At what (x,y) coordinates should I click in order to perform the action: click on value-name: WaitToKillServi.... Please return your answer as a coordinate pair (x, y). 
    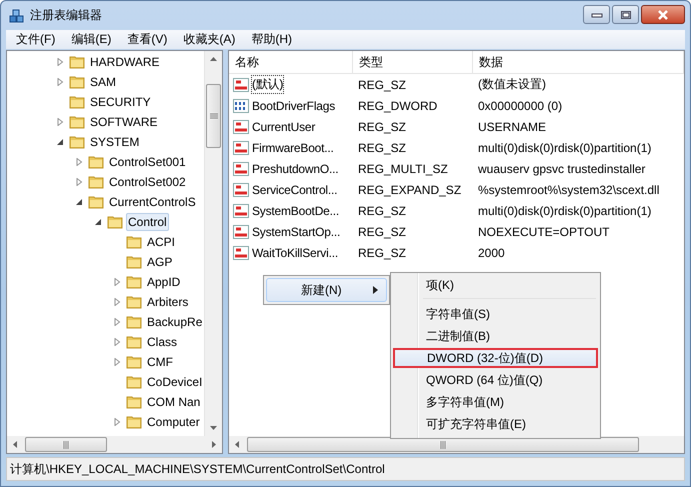
    Looking at the image, I should click on (295, 252).